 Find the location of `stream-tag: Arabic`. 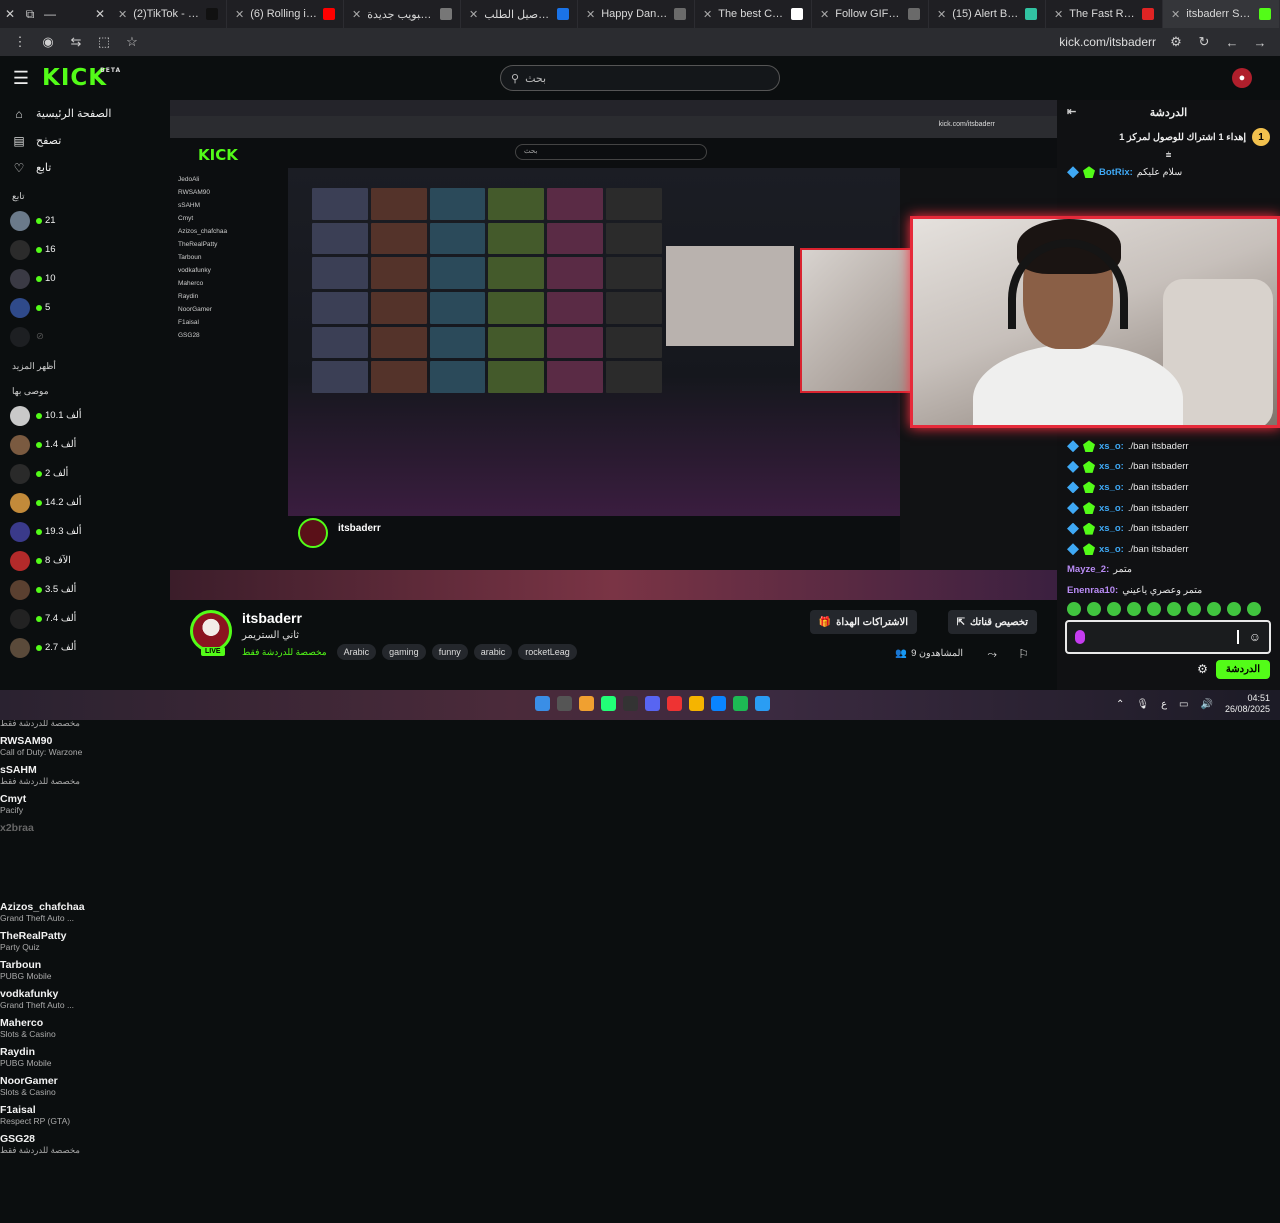

stream-tag: Arabic is located at coordinates (356, 652).